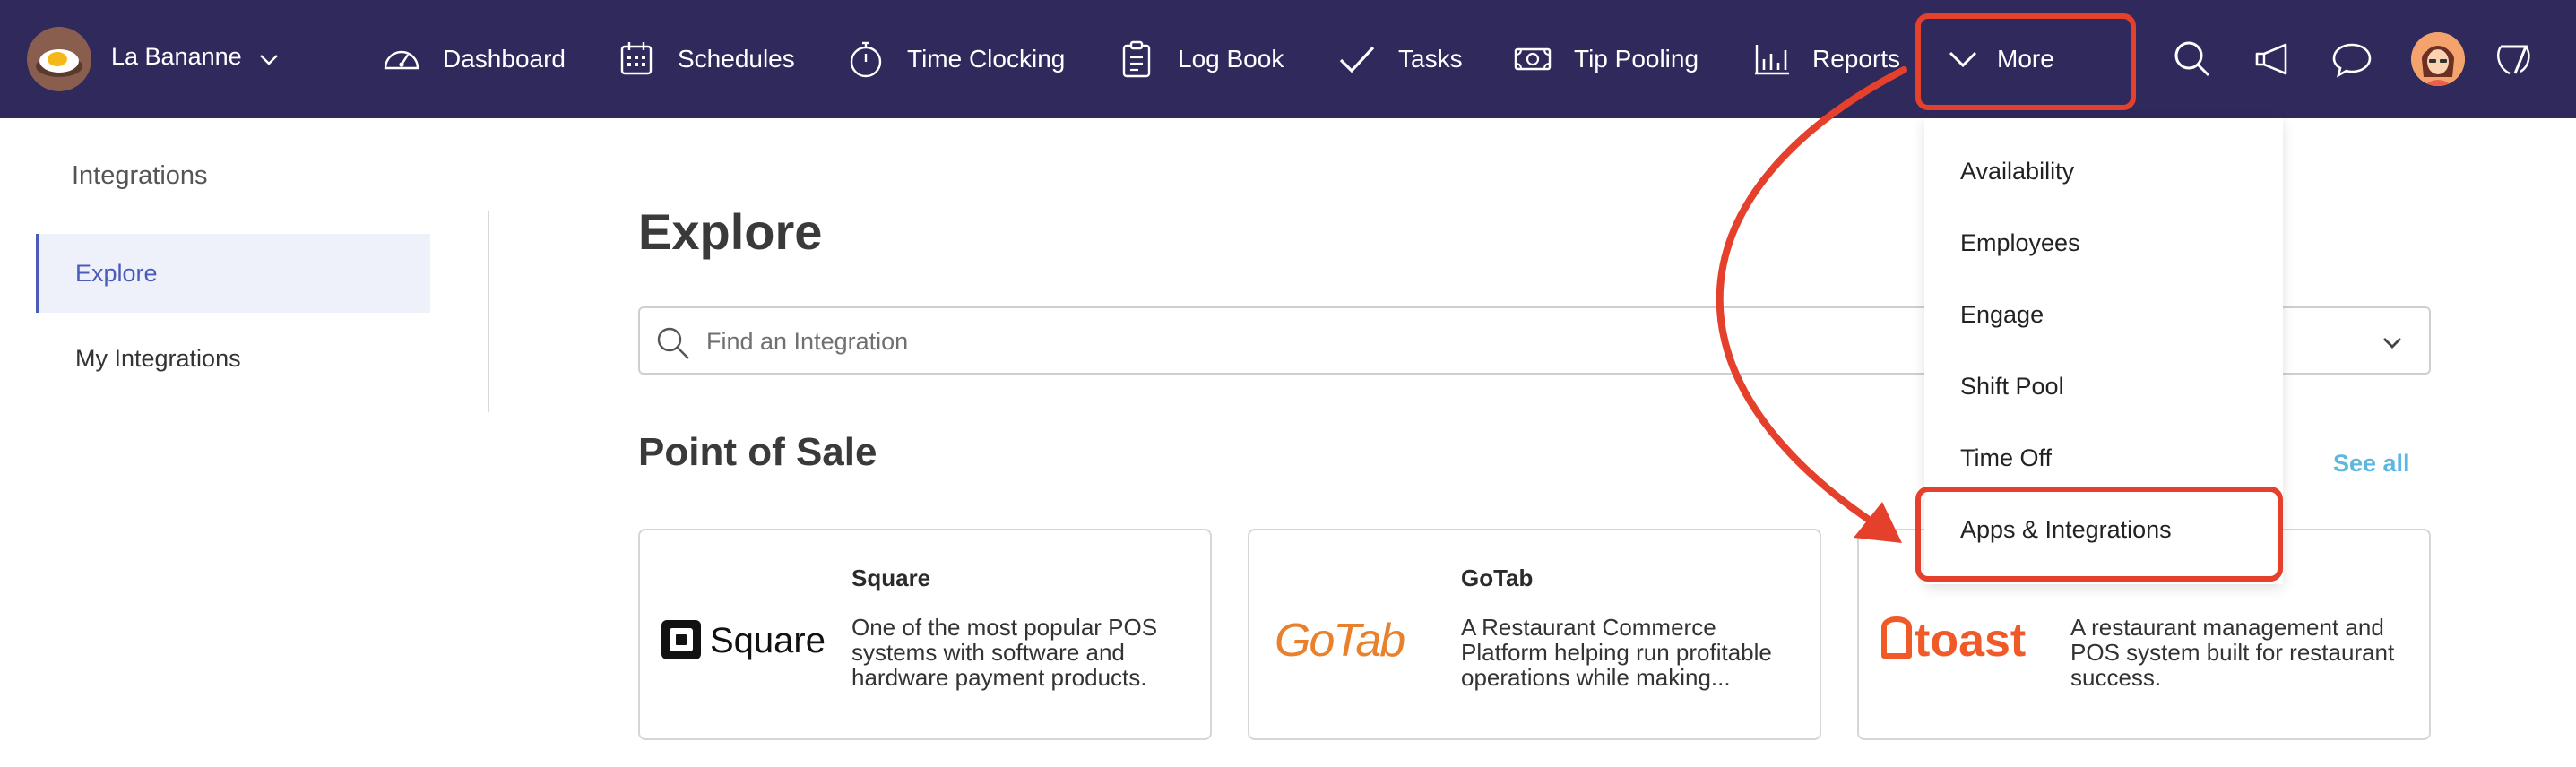 This screenshot has width=2576, height=767. Describe the element at coordinates (1136, 59) in the screenshot. I see `clipboard-icon` at that location.